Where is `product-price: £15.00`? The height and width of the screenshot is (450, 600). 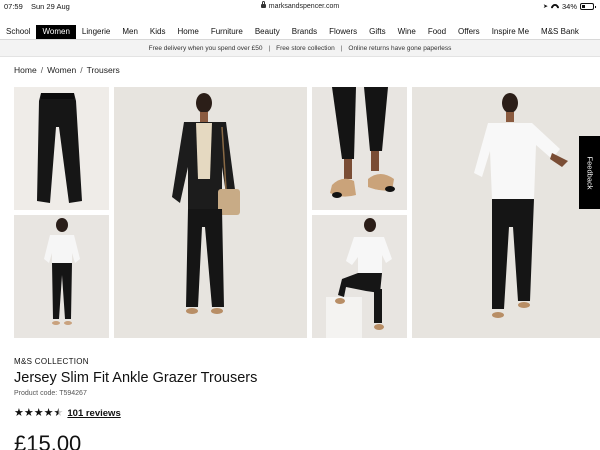
product-price: £15.00 is located at coordinates (48, 440).